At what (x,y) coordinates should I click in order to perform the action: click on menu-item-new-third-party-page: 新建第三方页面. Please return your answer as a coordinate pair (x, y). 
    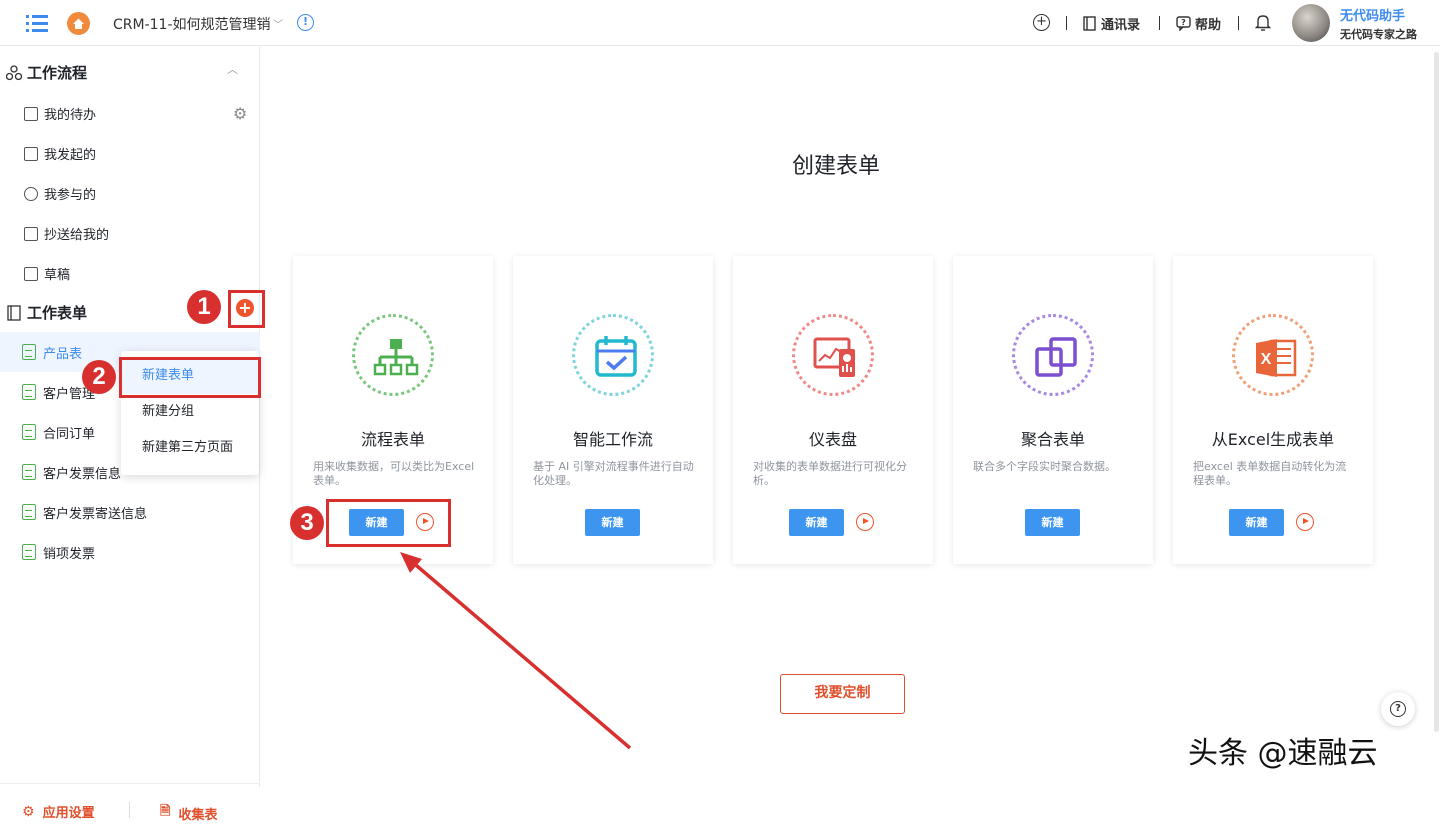
    Looking at the image, I should click on (190, 448).